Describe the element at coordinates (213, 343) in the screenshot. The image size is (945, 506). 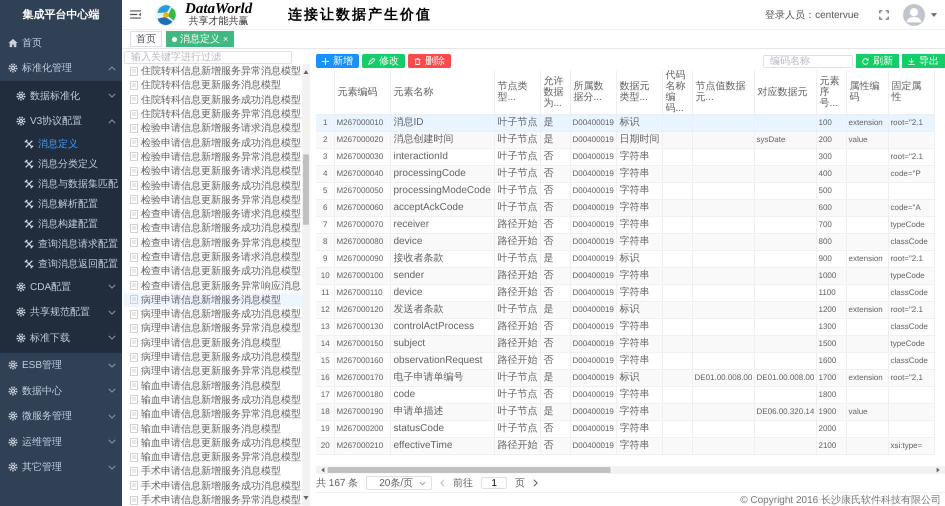
I see `tree-item: 病理申请信息更新服务消息模型` at that location.